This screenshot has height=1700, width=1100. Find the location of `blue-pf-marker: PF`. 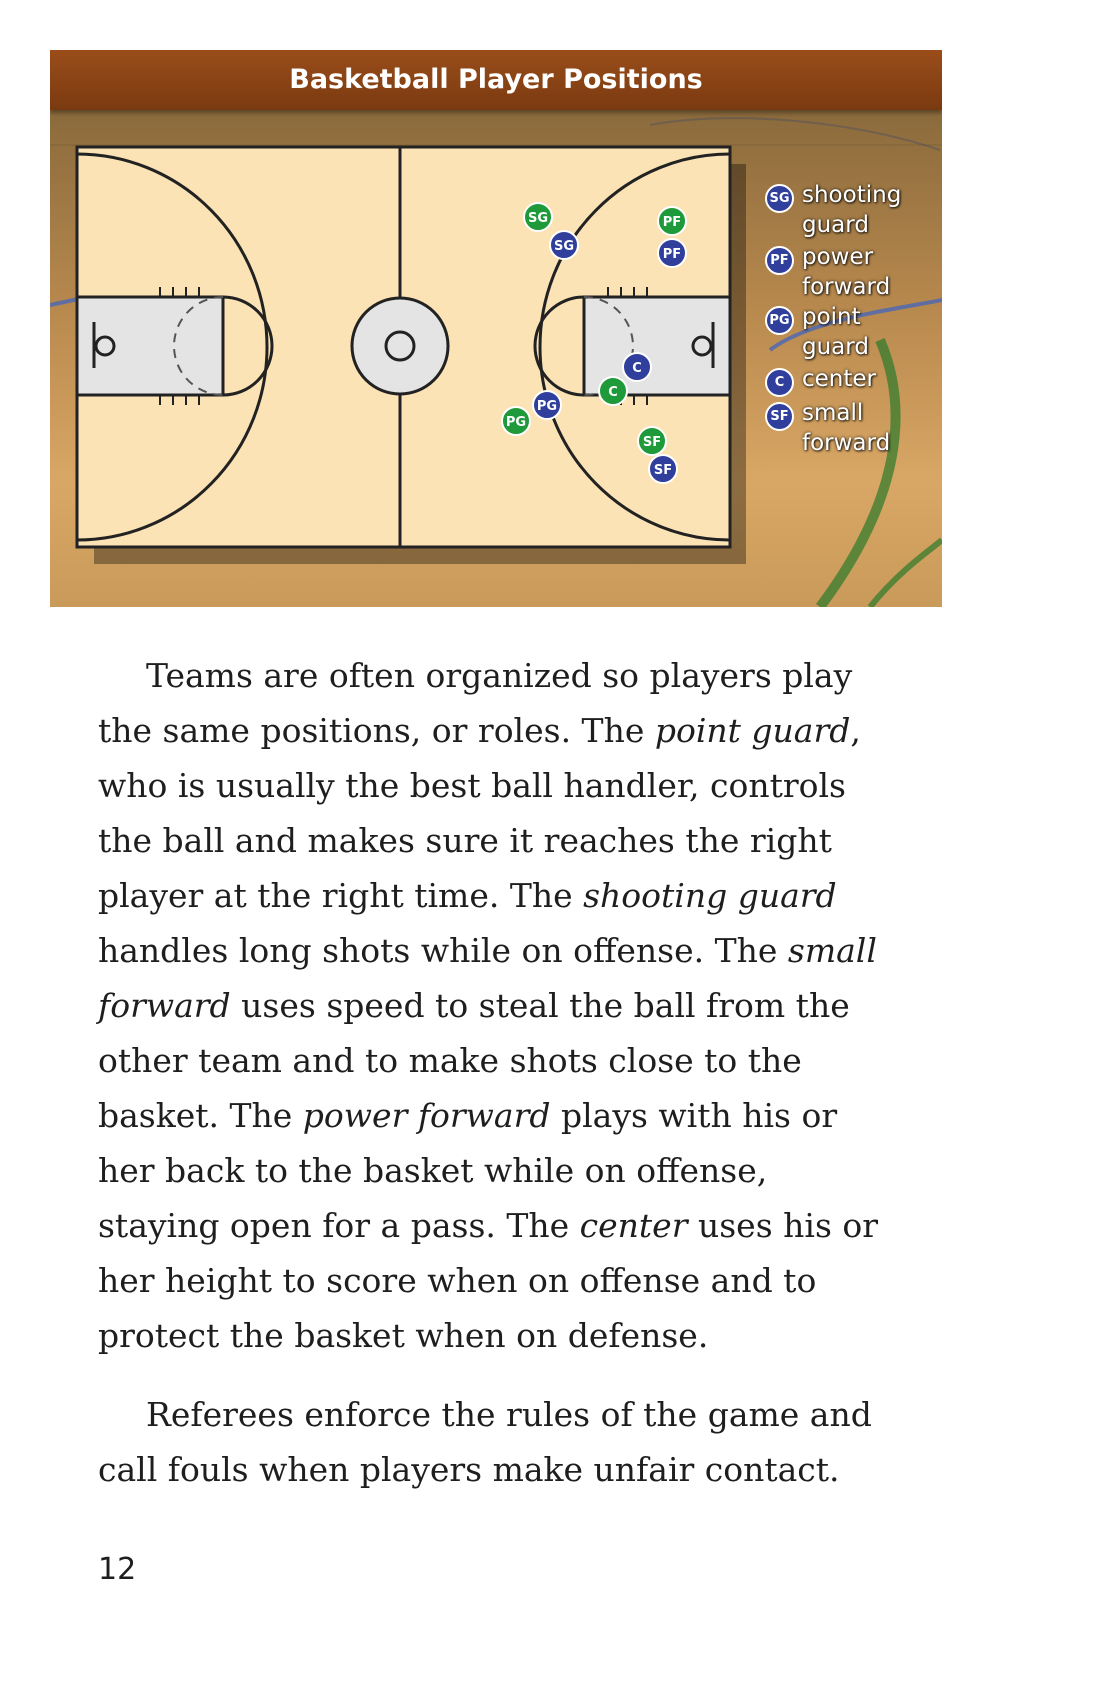

blue-pf-marker: PF is located at coordinates (672, 253).